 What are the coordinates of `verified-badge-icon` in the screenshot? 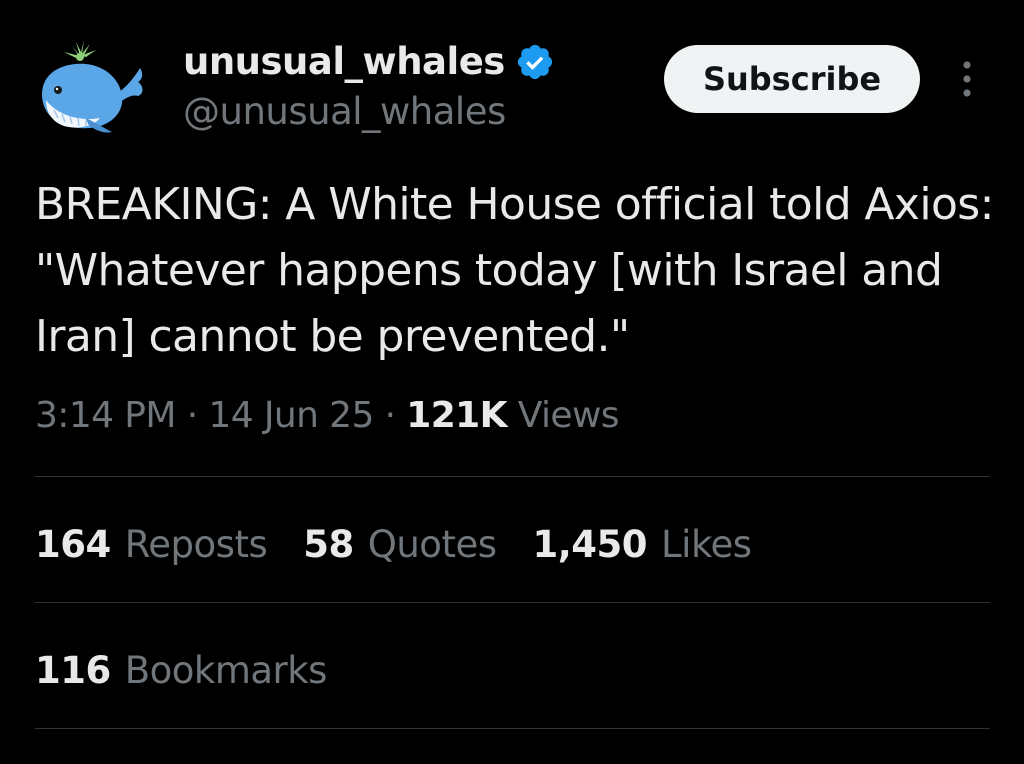 It's located at (534, 62).